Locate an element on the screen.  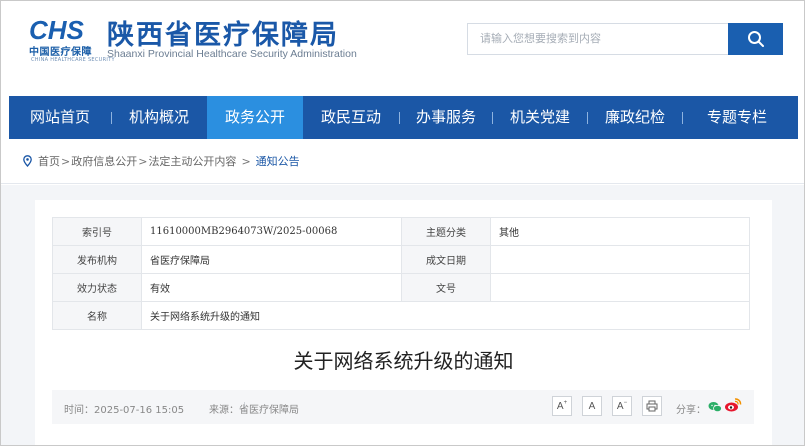
article-source: 来源：省医疗保障局 is located at coordinates (254, 410).